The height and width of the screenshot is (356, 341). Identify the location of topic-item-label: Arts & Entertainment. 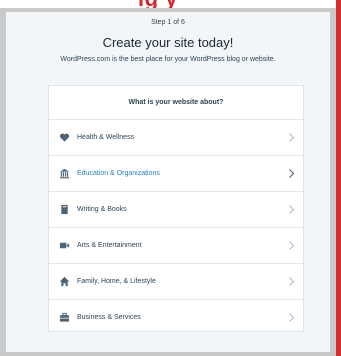
(109, 245).